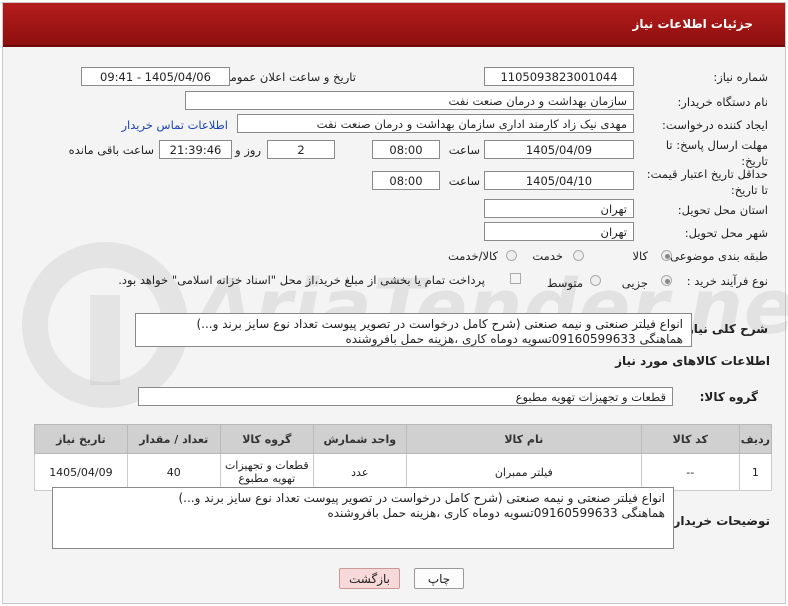  What do you see at coordinates (559, 149) in the screenshot?
I see `reply-date-field: 1405/04/09` at bounding box center [559, 149].